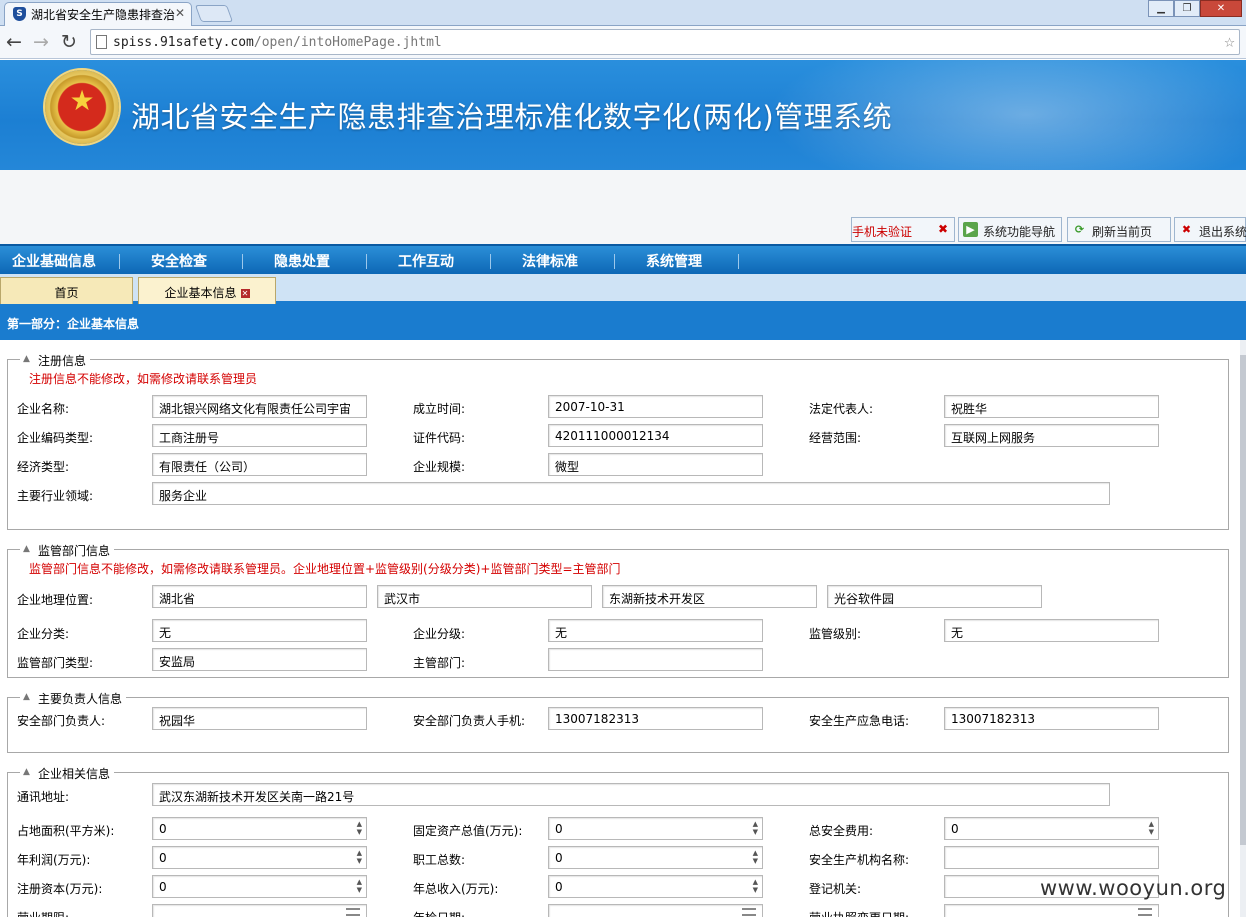  I want to click on tab-home: 首页, so click(66, 290).